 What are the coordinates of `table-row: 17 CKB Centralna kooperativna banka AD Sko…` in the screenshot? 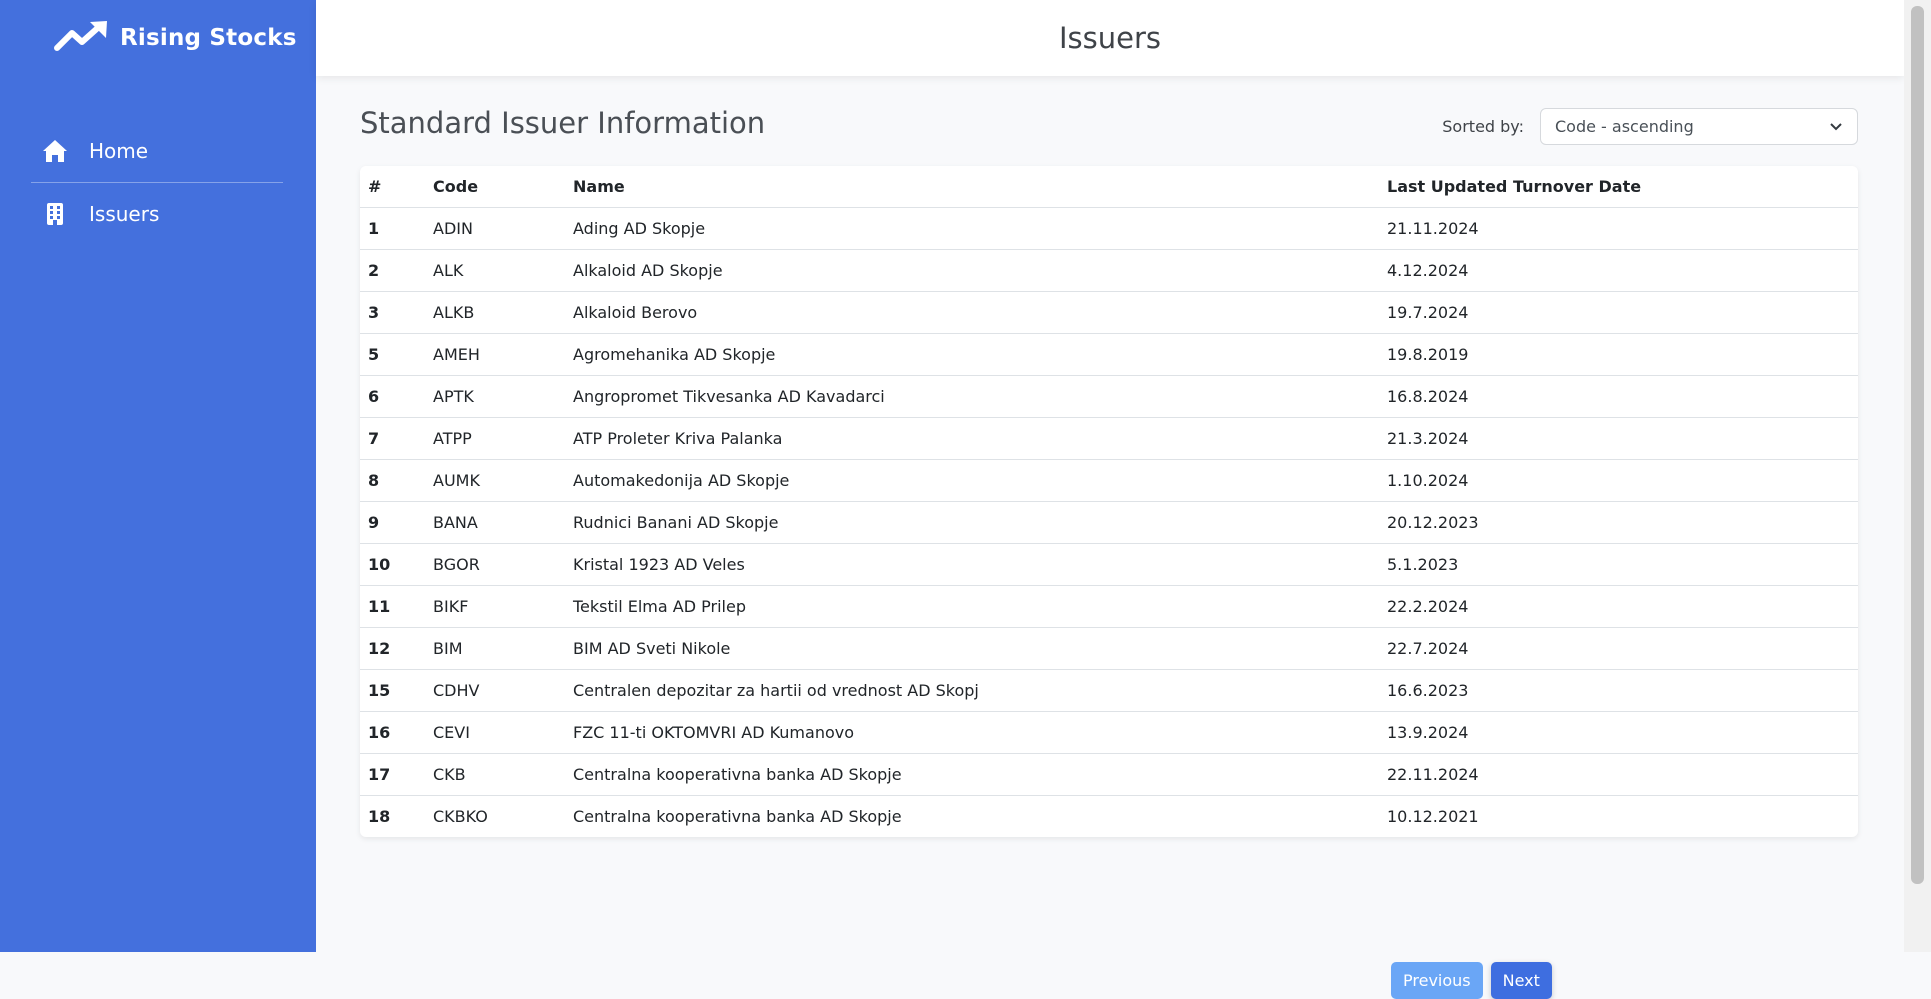 It's located at (1109, 774).